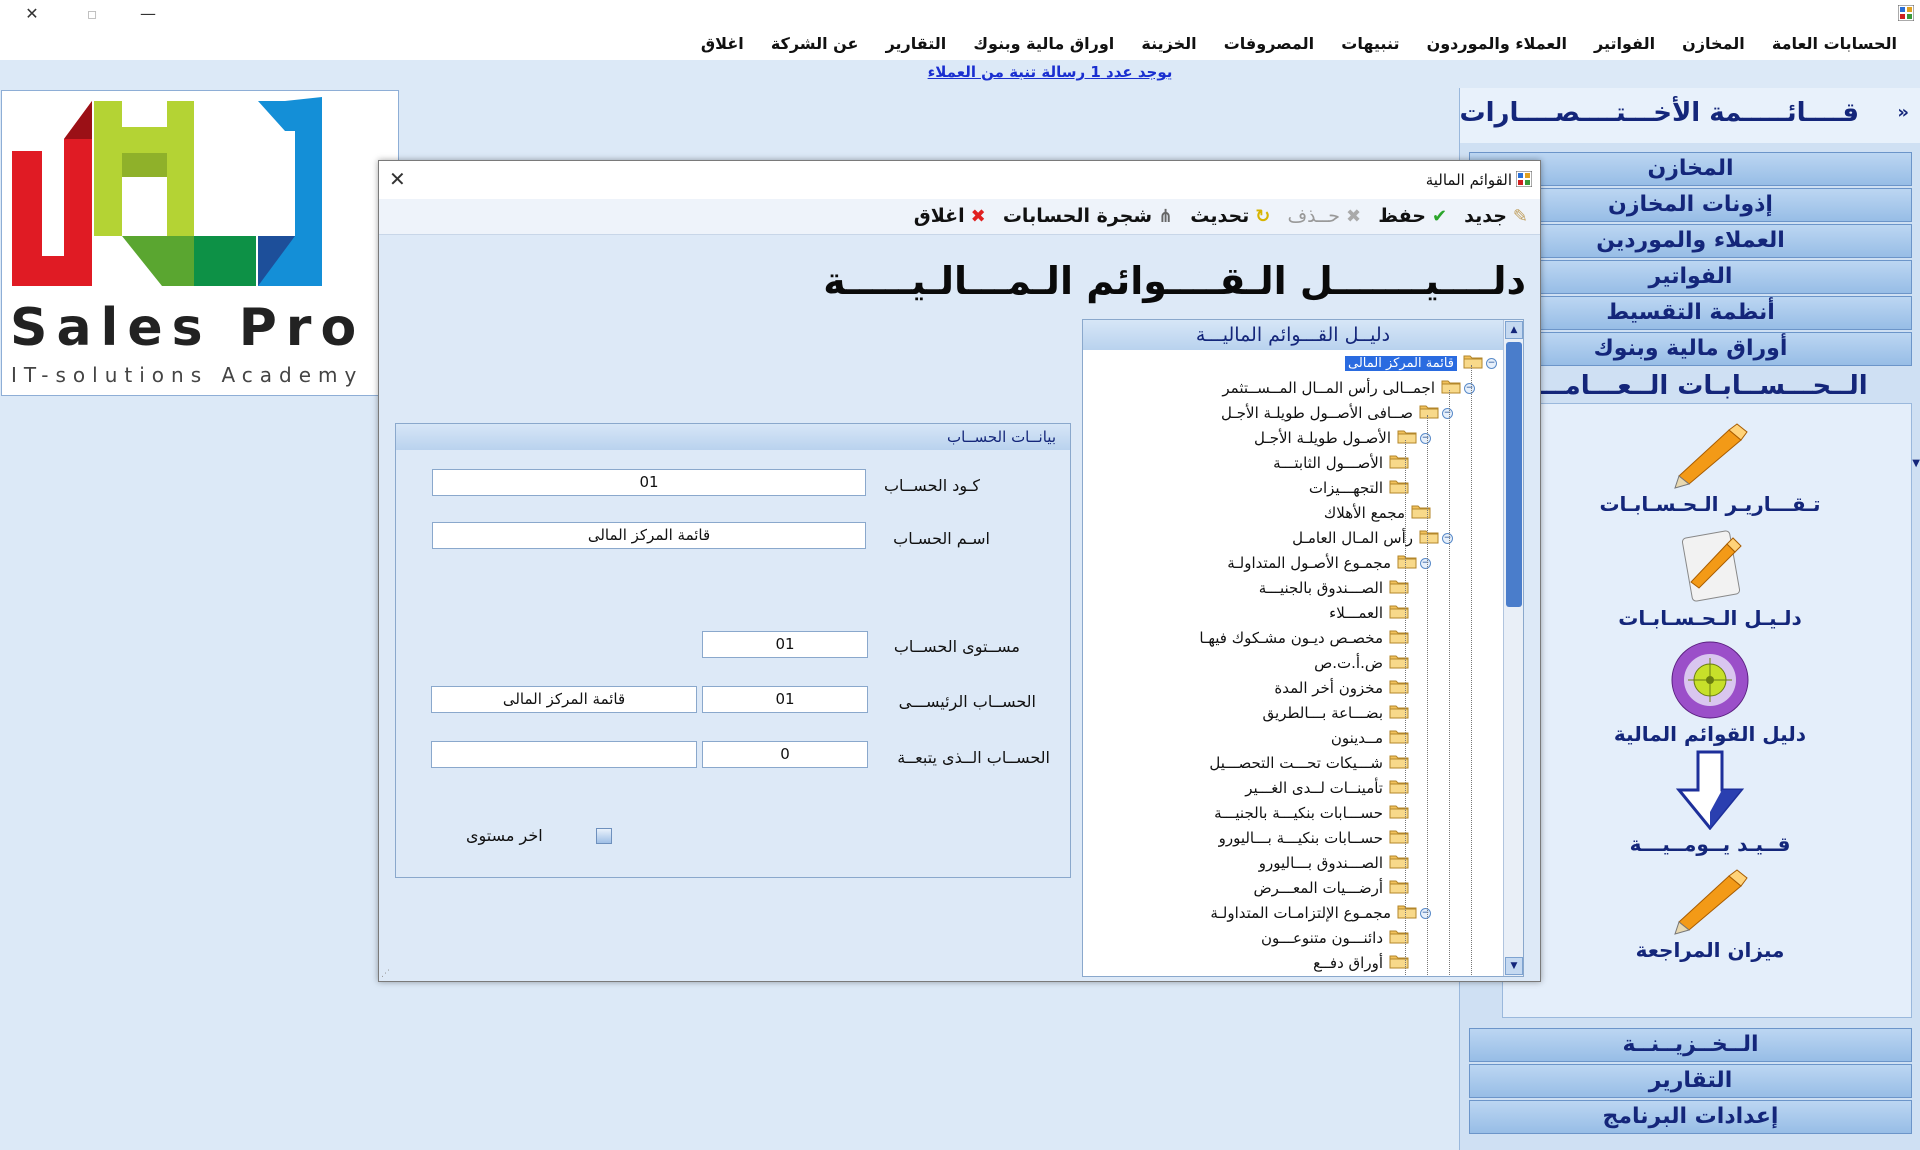  I want to click on tree-node-label: اجمــالى رأس المــال المــســتثمر, so click(1328, 388).